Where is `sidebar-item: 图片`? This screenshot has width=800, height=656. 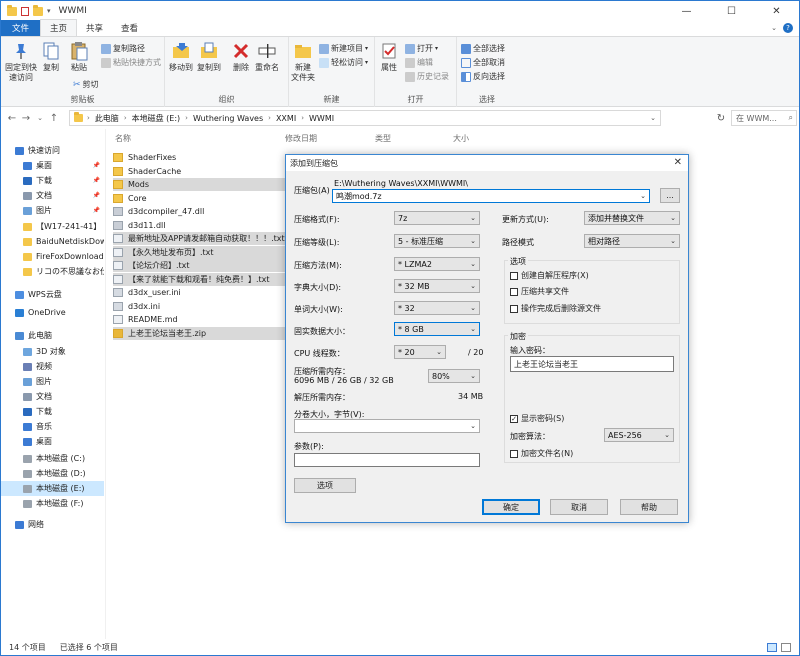 sidebar-item: 图片 is located at coordinates (52, 381).